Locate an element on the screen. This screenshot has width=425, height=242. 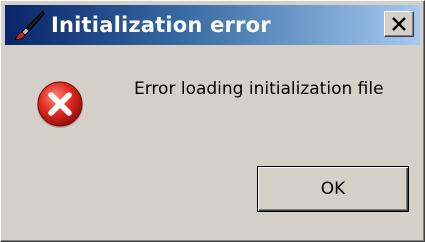
dialog-title: Initialization error is located at coordinates (161, 25).